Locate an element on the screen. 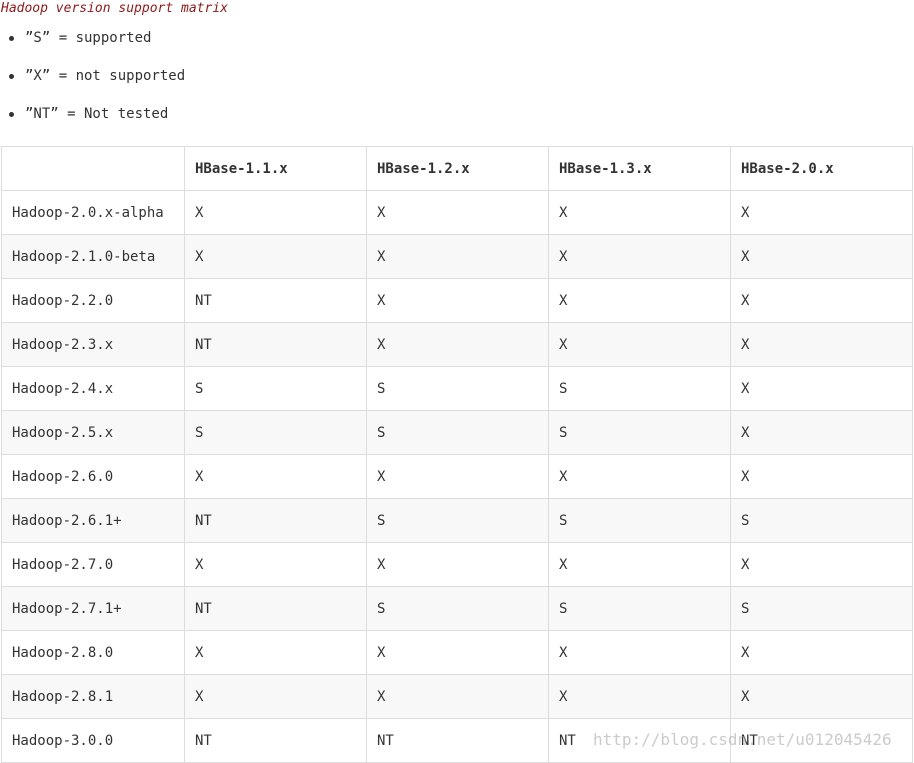 The image size is (914, 763). table-row: Hadoop-2.6.0 X X X X is located at coordinates (457, 476).